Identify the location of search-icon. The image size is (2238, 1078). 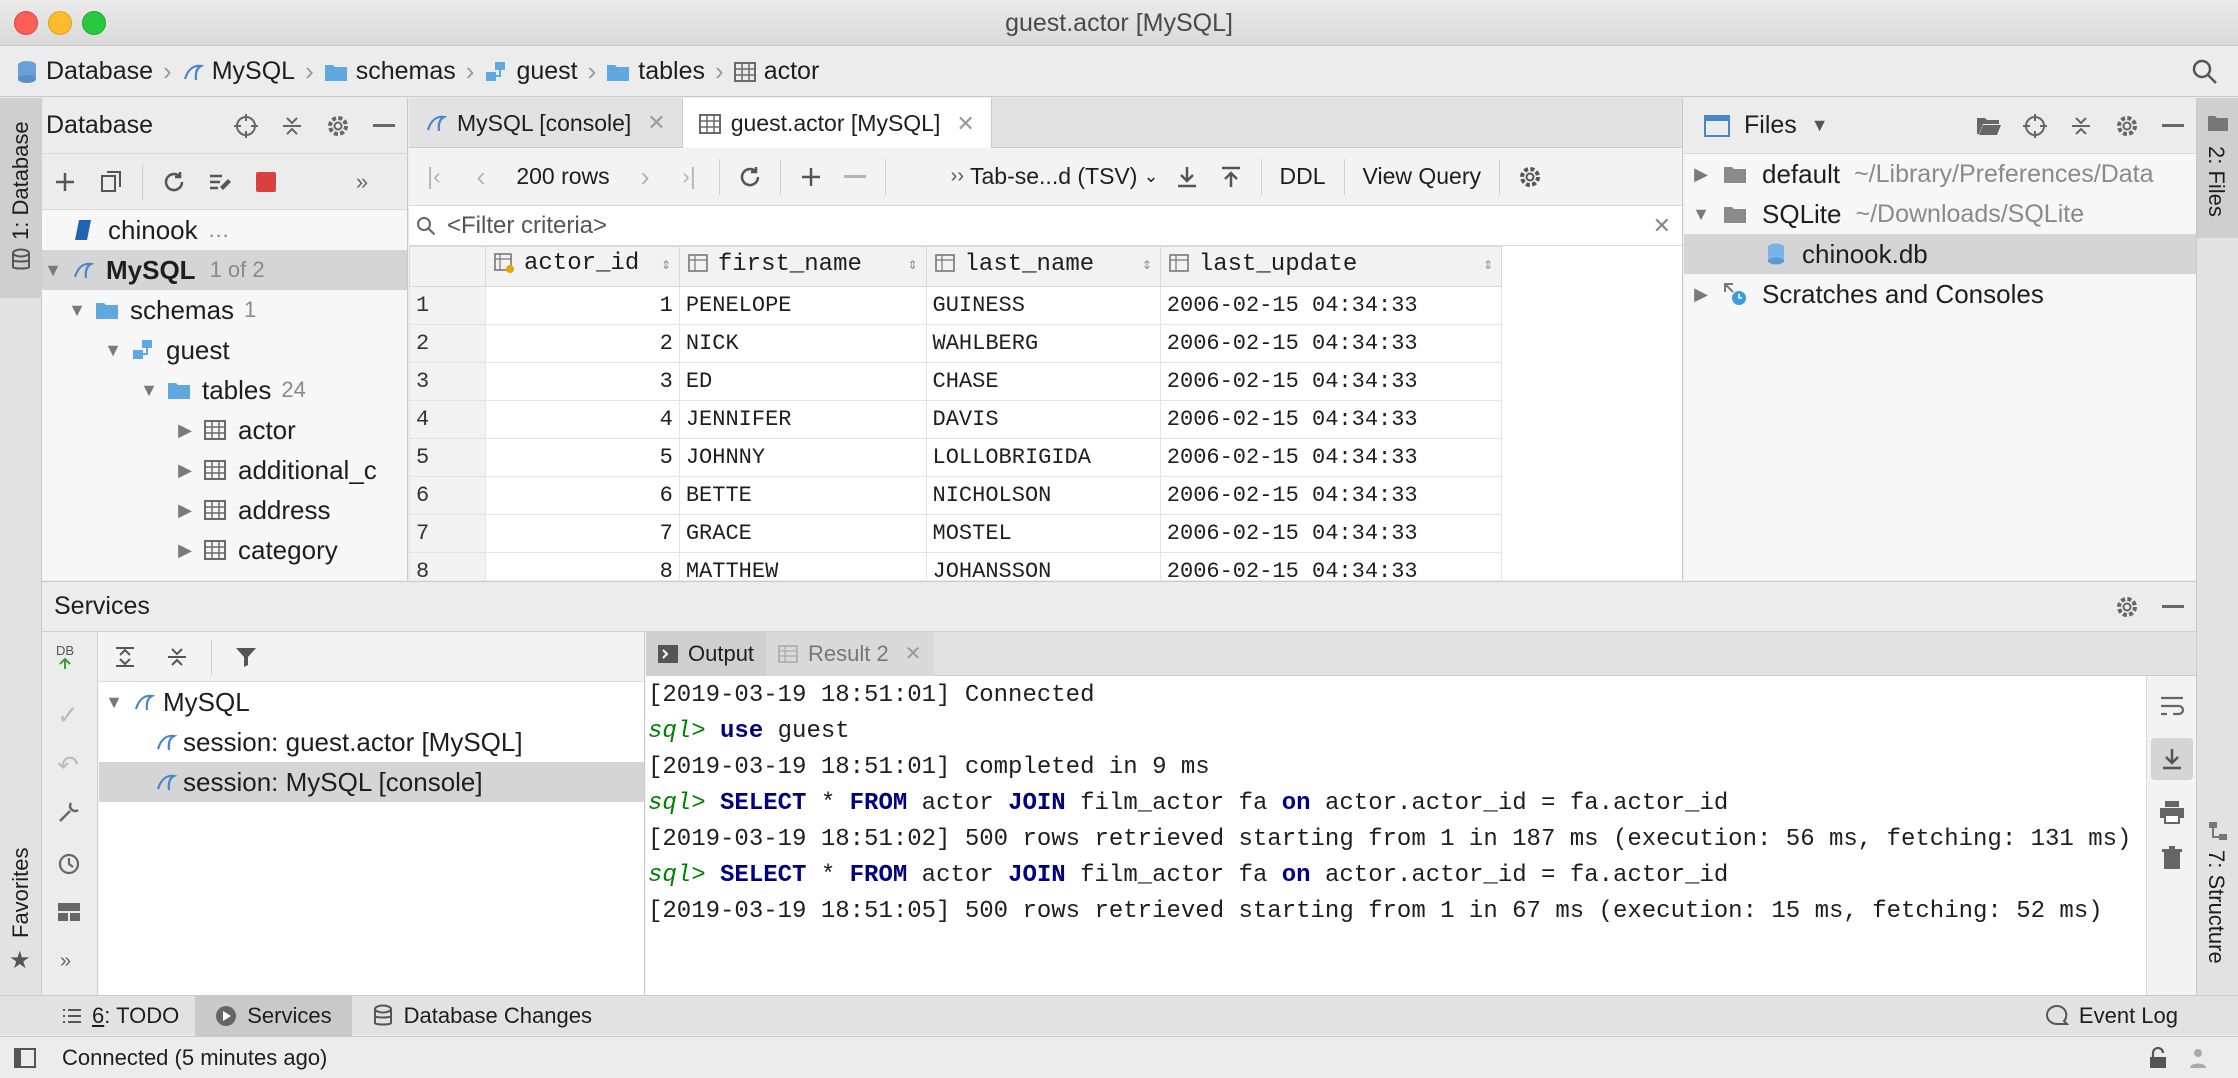
(2205, 72).